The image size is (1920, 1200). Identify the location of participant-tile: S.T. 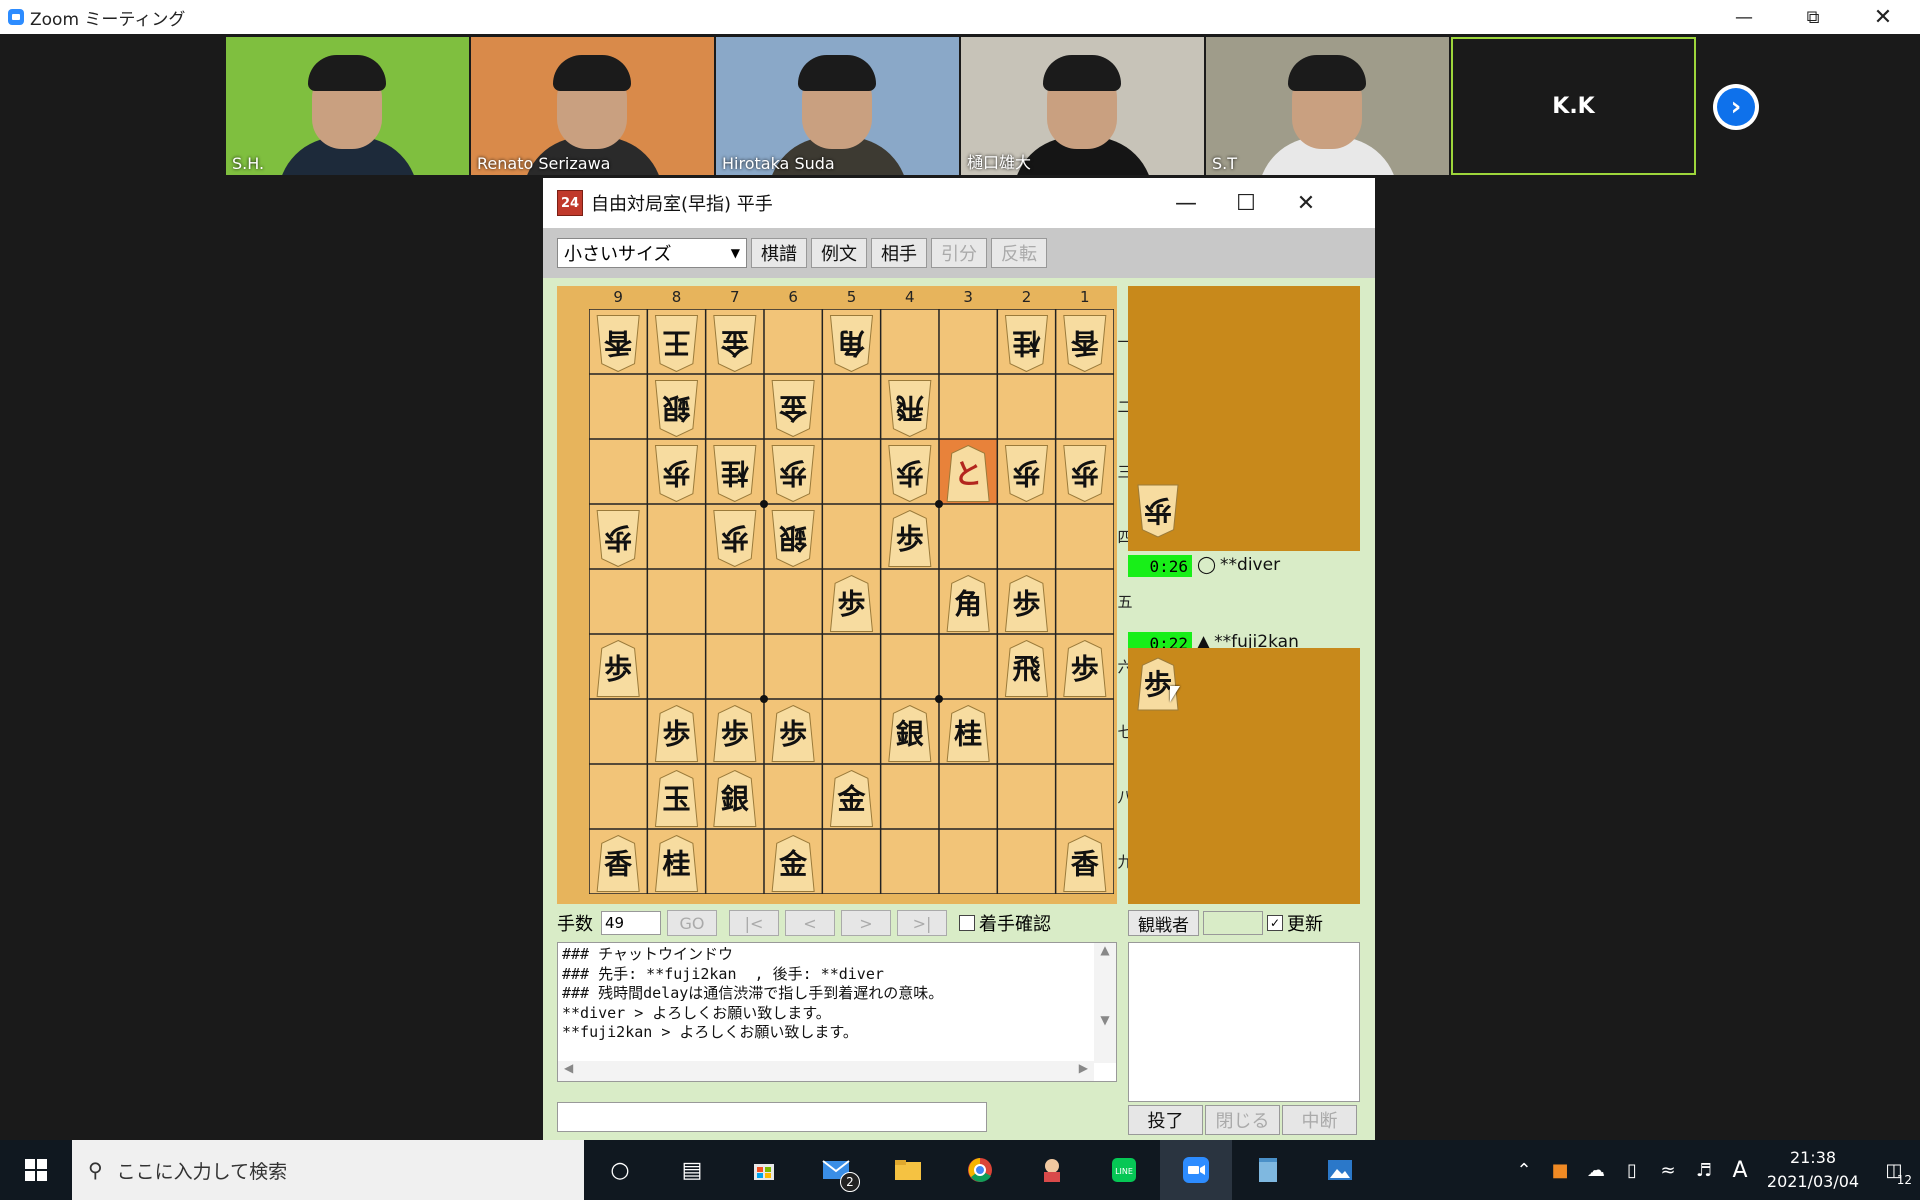
(1327, 106).